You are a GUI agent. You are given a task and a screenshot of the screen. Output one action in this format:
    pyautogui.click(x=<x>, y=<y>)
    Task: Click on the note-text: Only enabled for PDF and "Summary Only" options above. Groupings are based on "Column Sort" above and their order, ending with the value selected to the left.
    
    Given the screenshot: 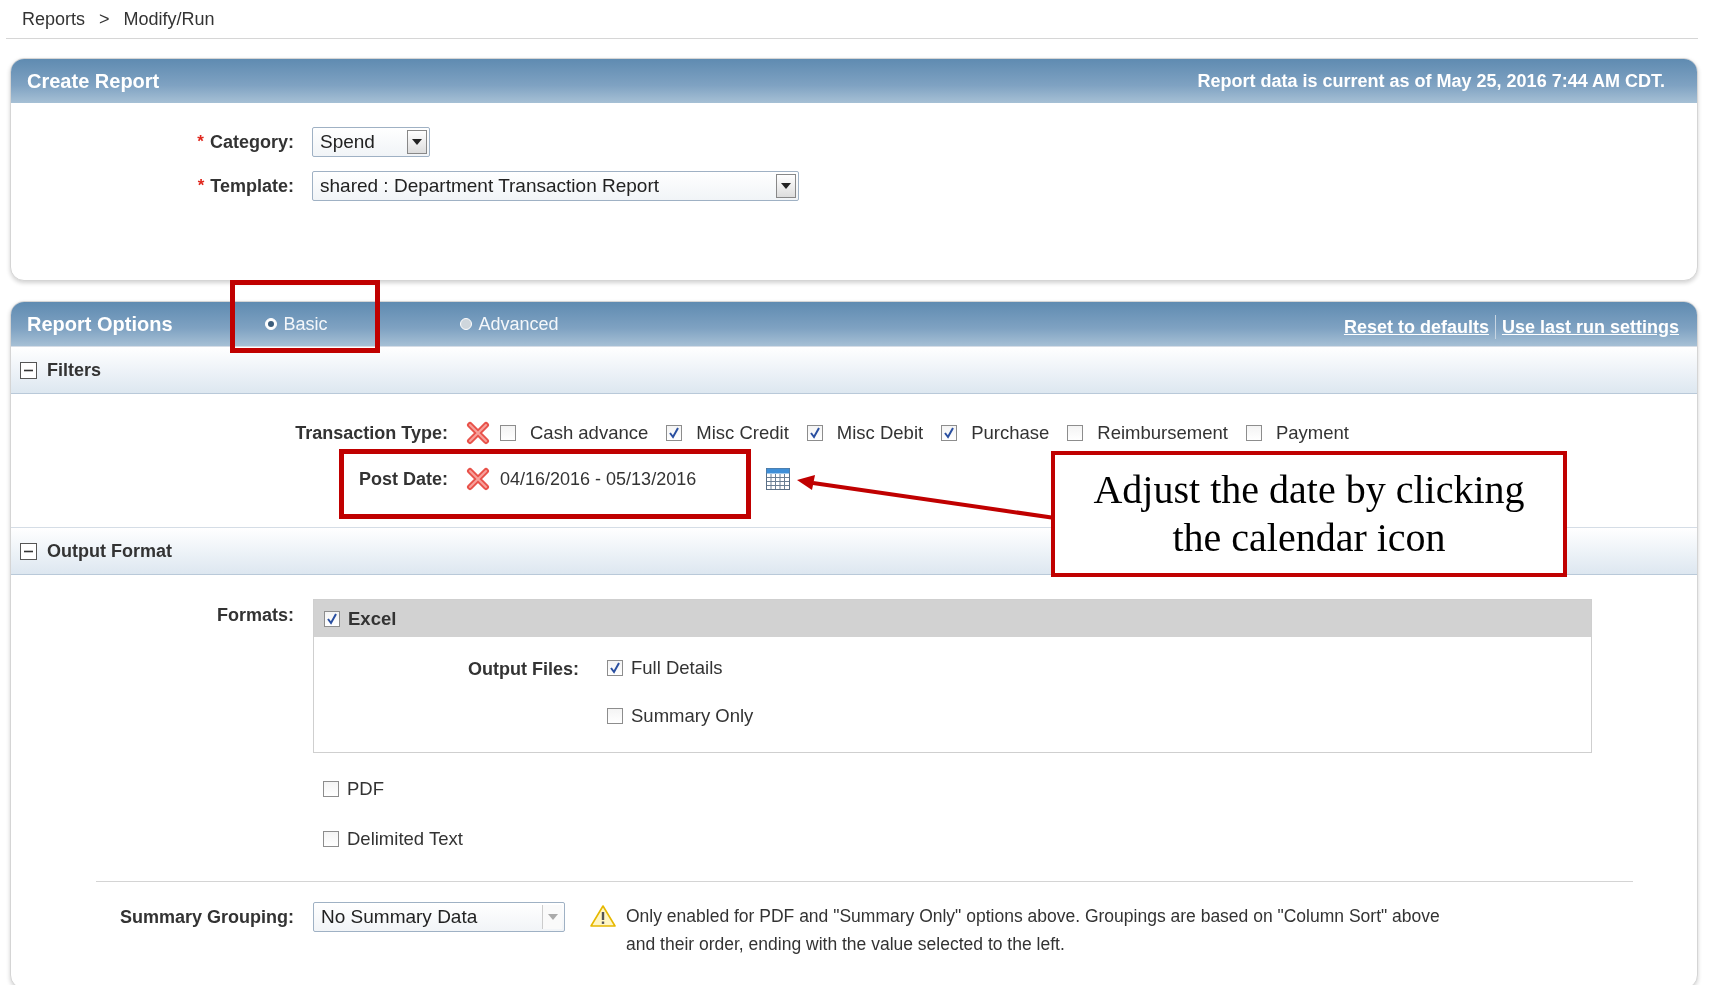 What is the action you would take?
    pyautogui.click(x=1033, y=930)
    